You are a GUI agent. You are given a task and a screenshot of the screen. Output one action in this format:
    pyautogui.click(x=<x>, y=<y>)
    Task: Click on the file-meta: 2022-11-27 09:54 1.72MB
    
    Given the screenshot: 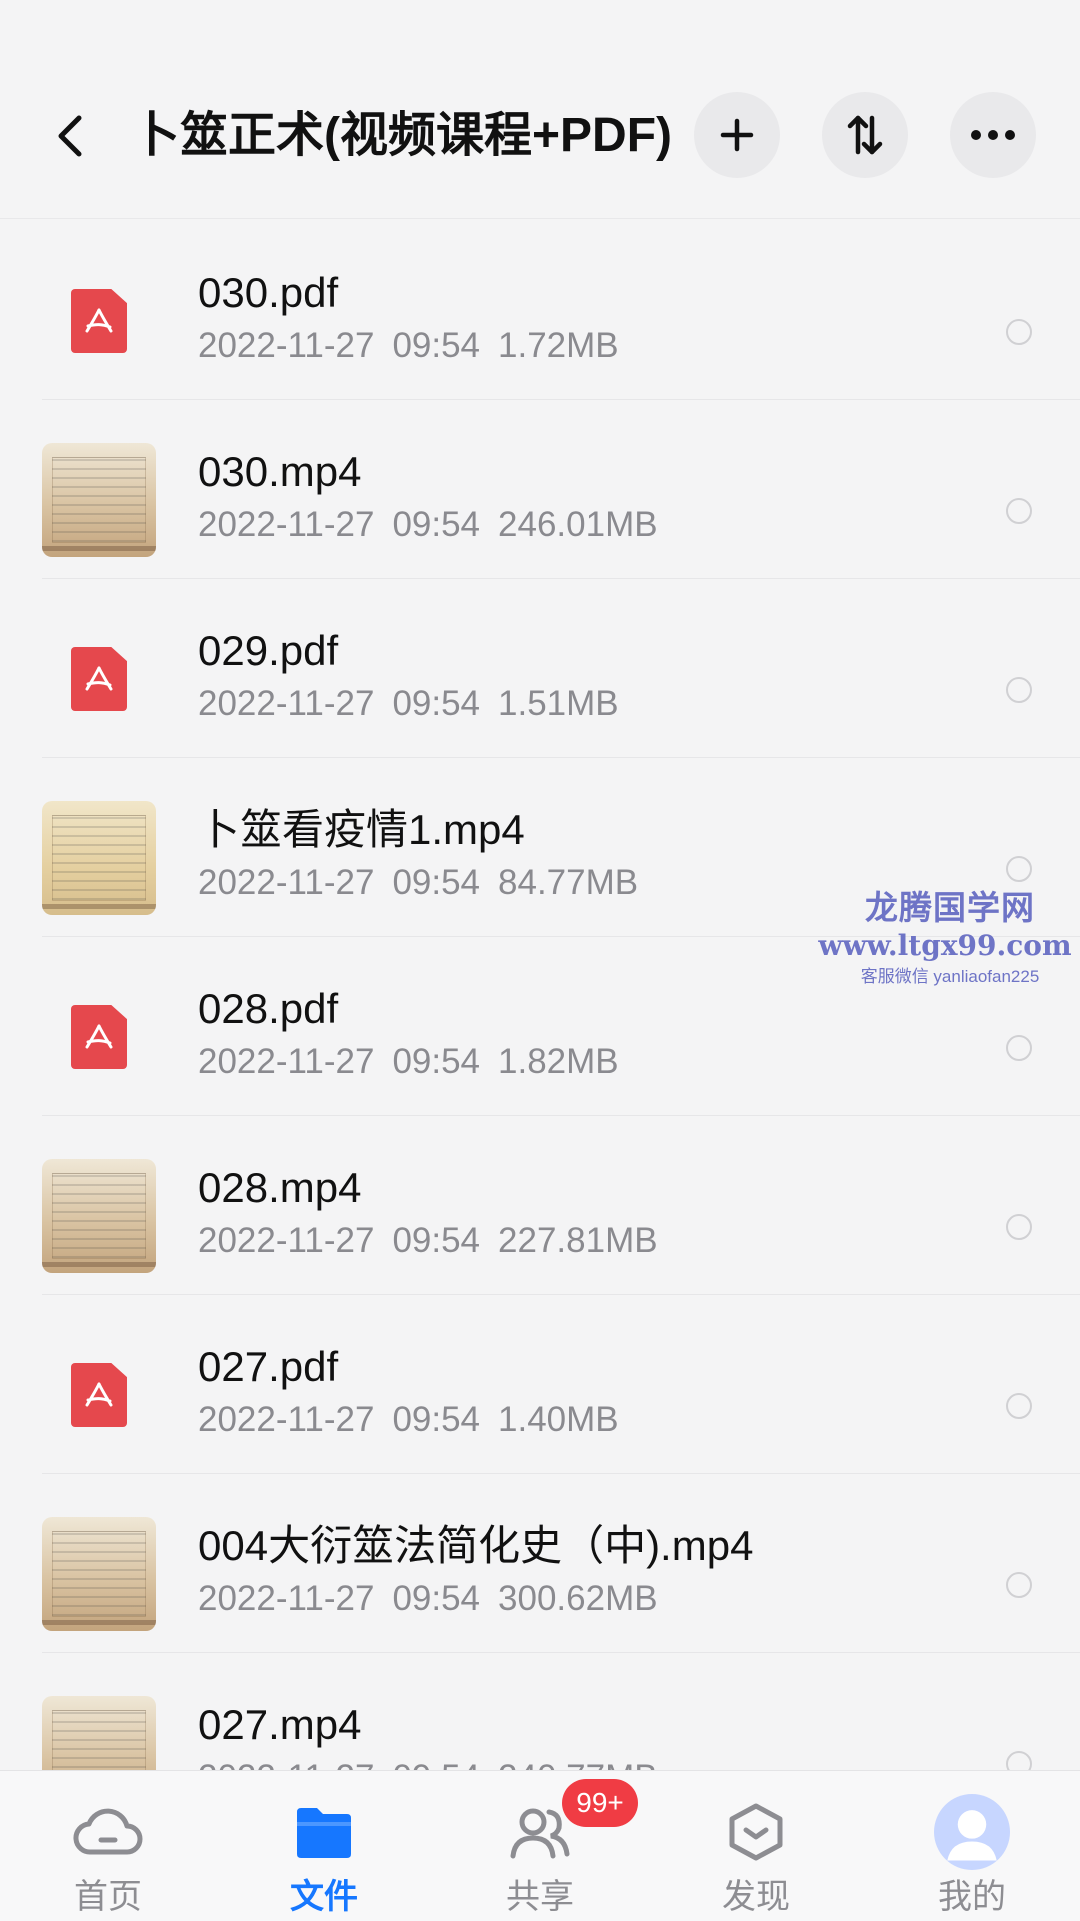 What is the action you would take?
    pyautogui.click(x=417, y=346)
    